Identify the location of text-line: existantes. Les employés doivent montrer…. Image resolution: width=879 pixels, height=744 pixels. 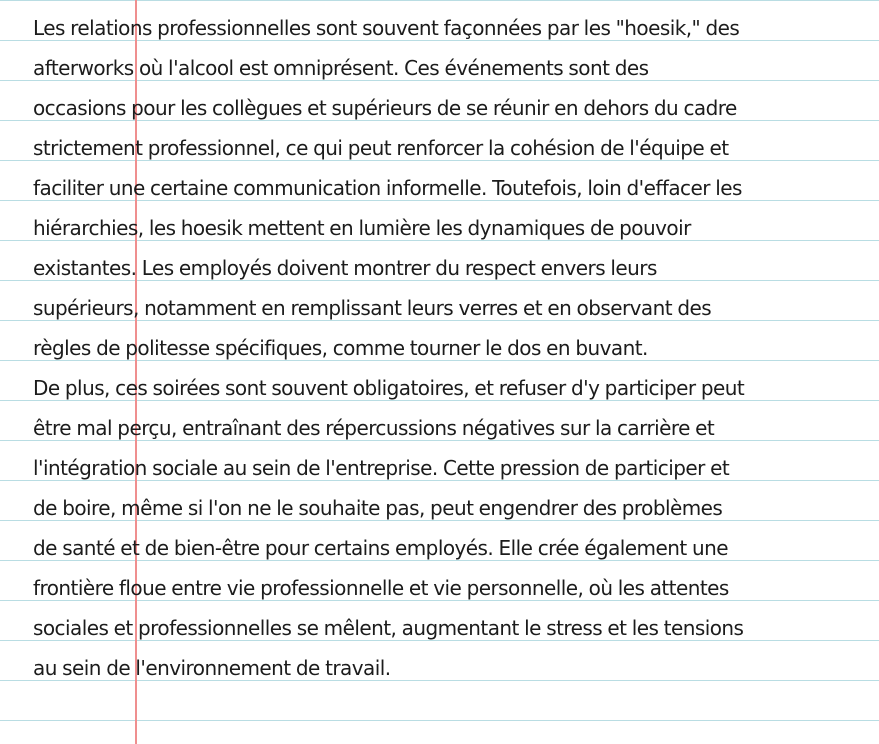
(345, 268).